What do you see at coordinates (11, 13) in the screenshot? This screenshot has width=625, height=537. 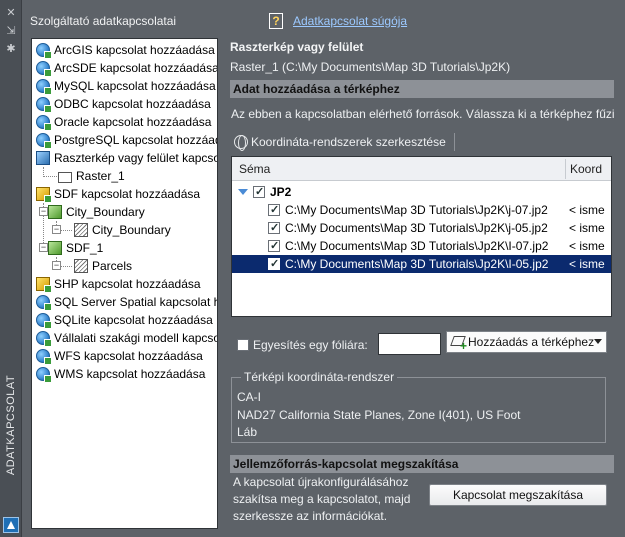 I see `close-icon: ✕` at bounding box center [11, 13].